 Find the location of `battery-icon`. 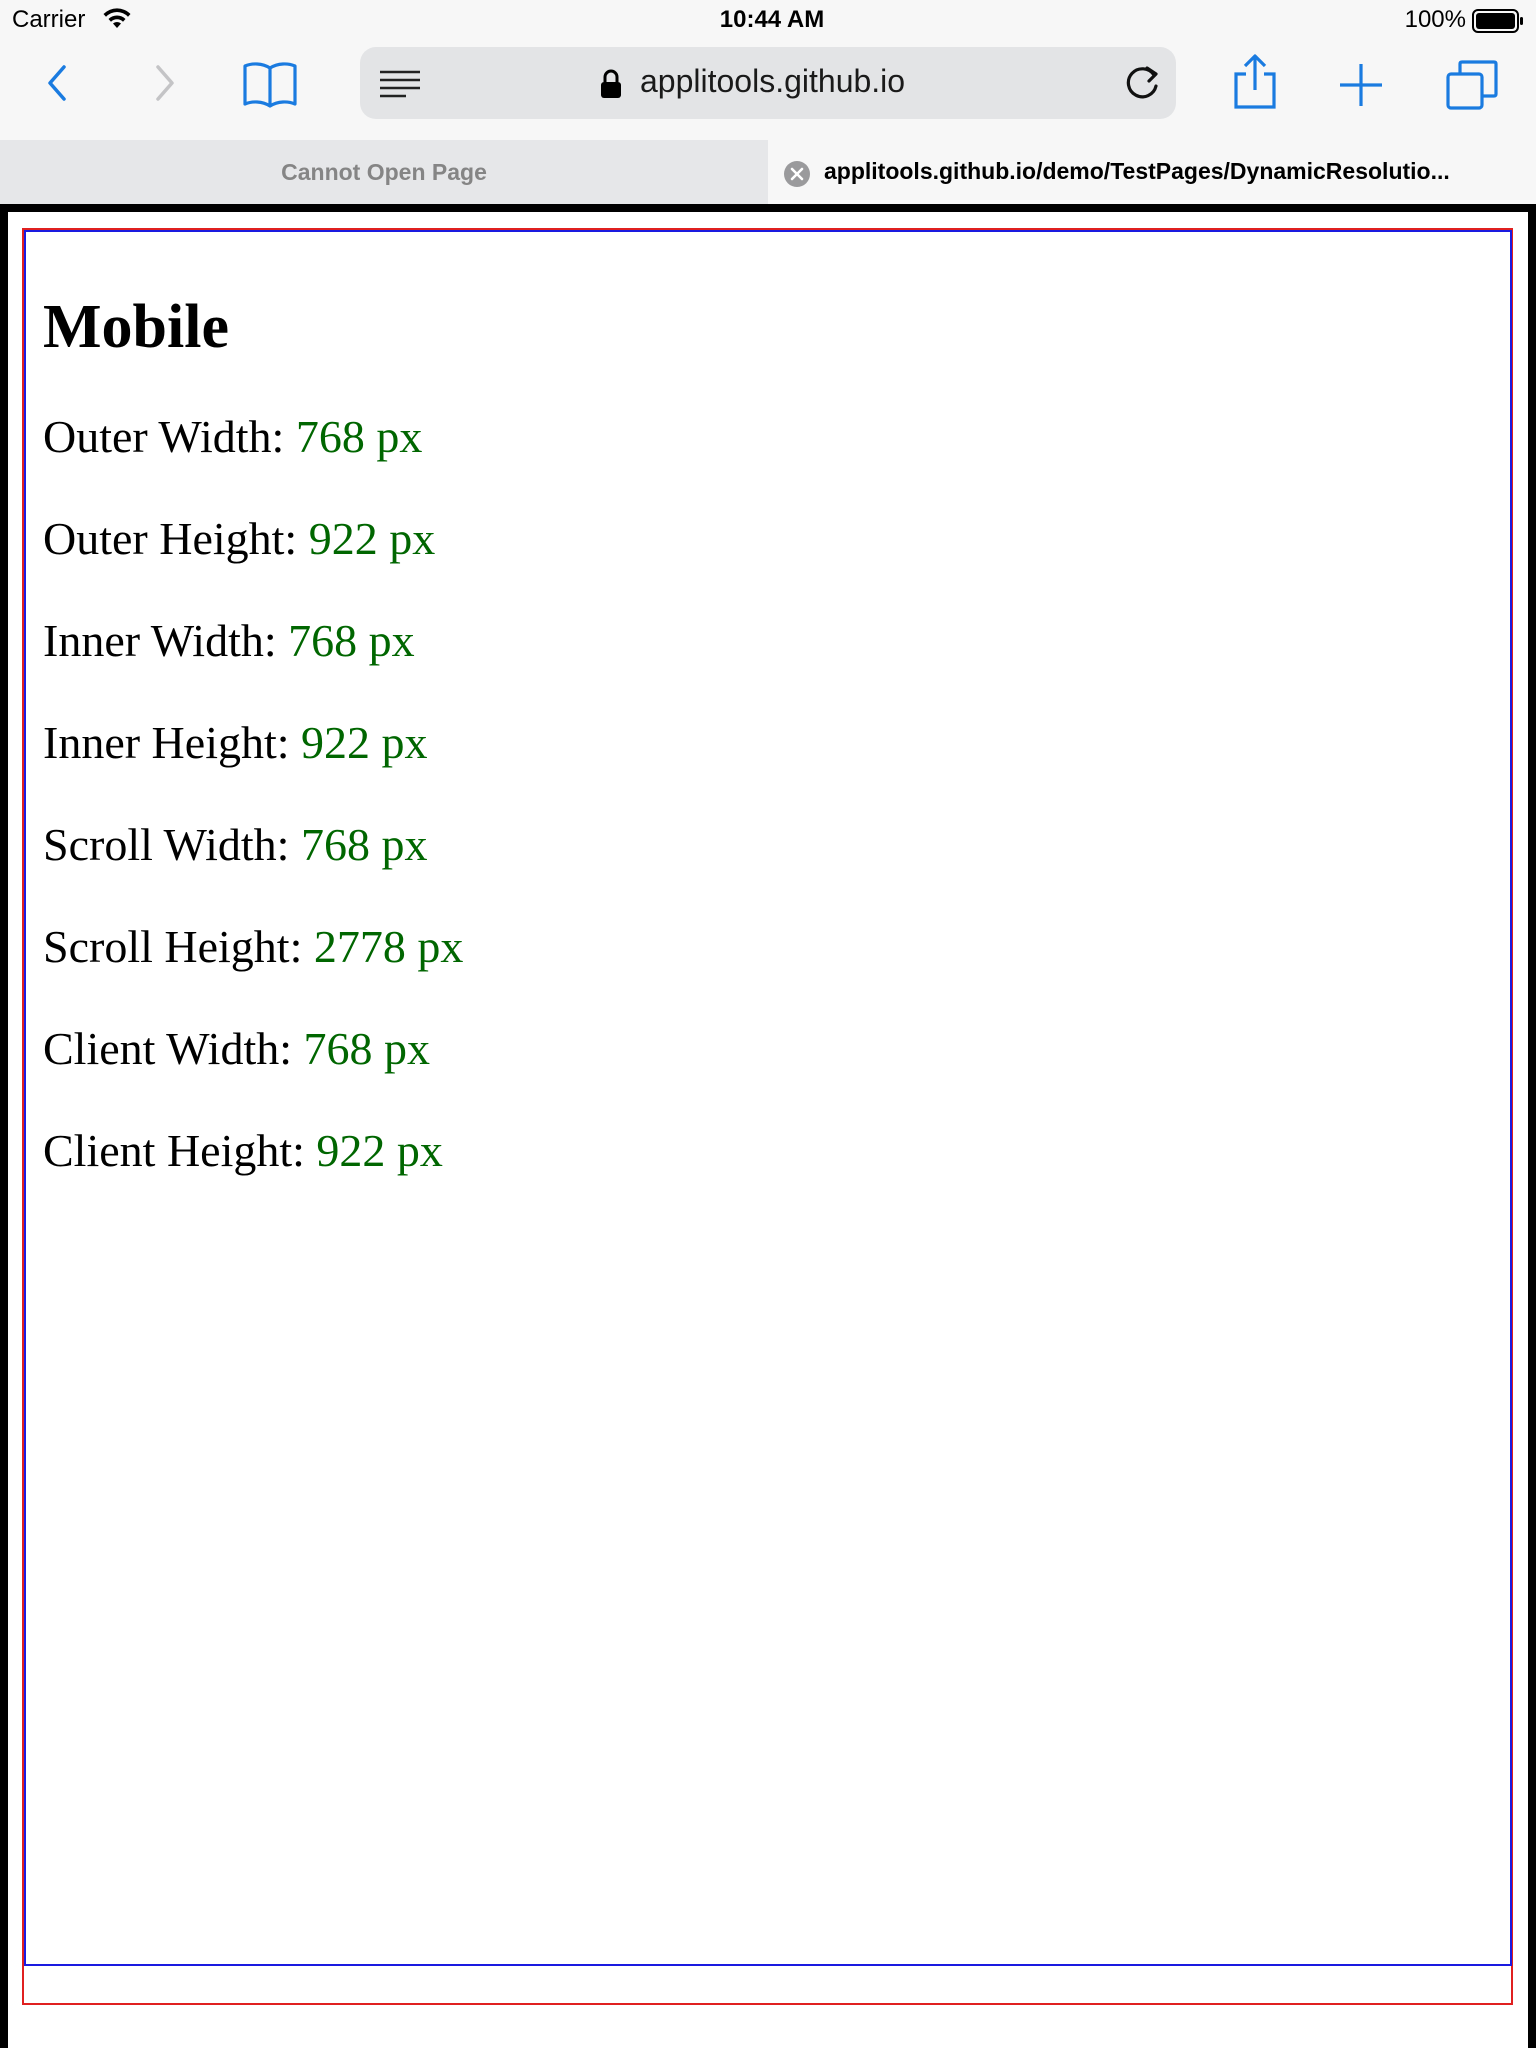

battery-icon is located at coordinates (1497, 21).